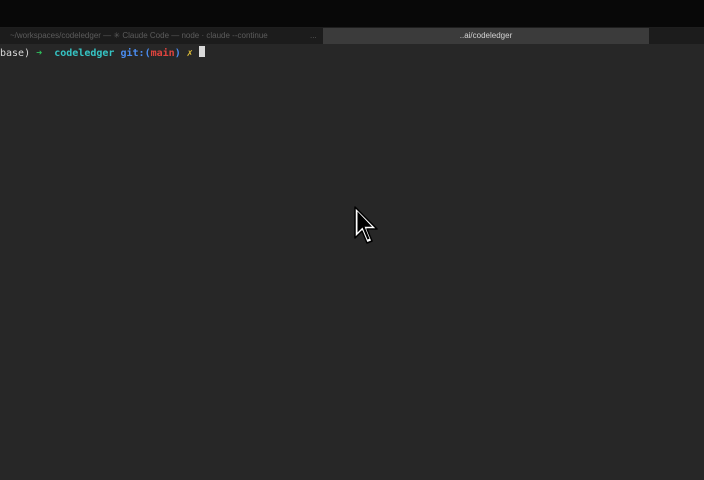 This screenshot has height=480, width=704. Describe the element at coordinates (84, 53) in the screenshot. I see `prompt-directory: codeledger` at that location.